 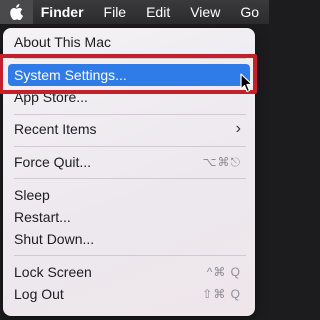 I want to click on menu-item-log-out: Log Out ⇧⌘ Q, so click(x=129, y=294).